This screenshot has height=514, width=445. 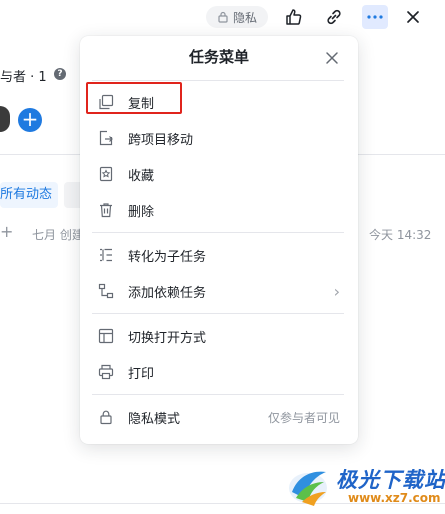 I want to click on menu-item-label: 转化为子任务, so click(x=167, y=257).